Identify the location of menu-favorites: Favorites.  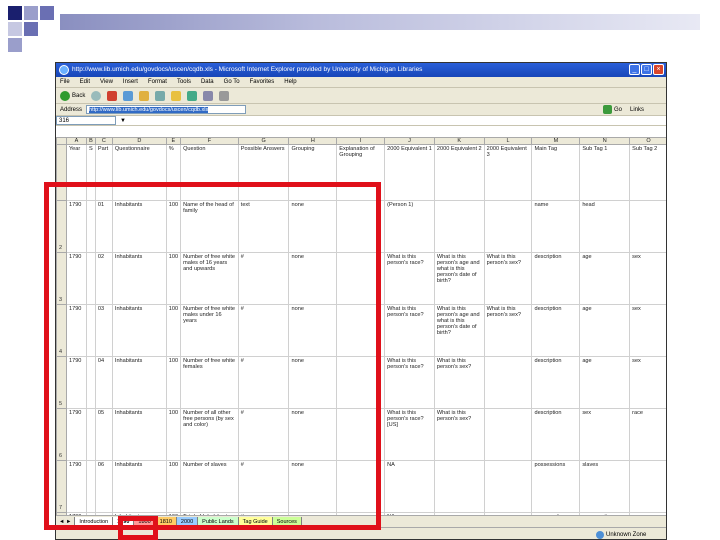
(262, 82).